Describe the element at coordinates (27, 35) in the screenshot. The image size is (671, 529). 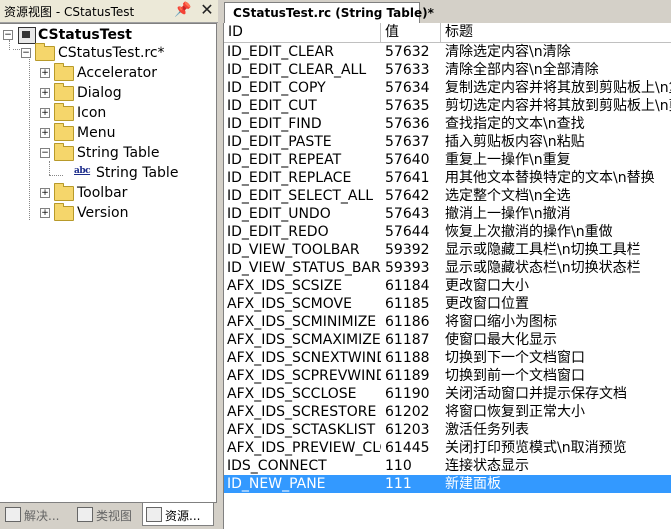
I see `project-icon` at that location.